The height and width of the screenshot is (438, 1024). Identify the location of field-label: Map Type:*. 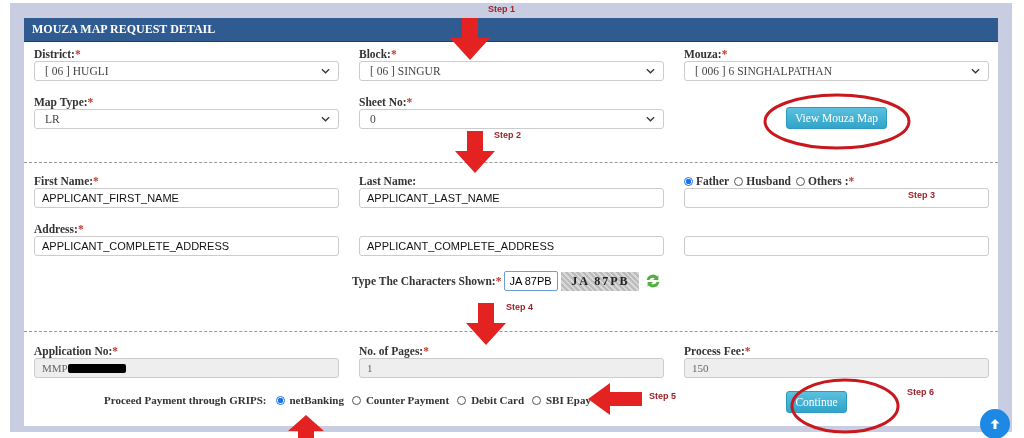
(64, 102).